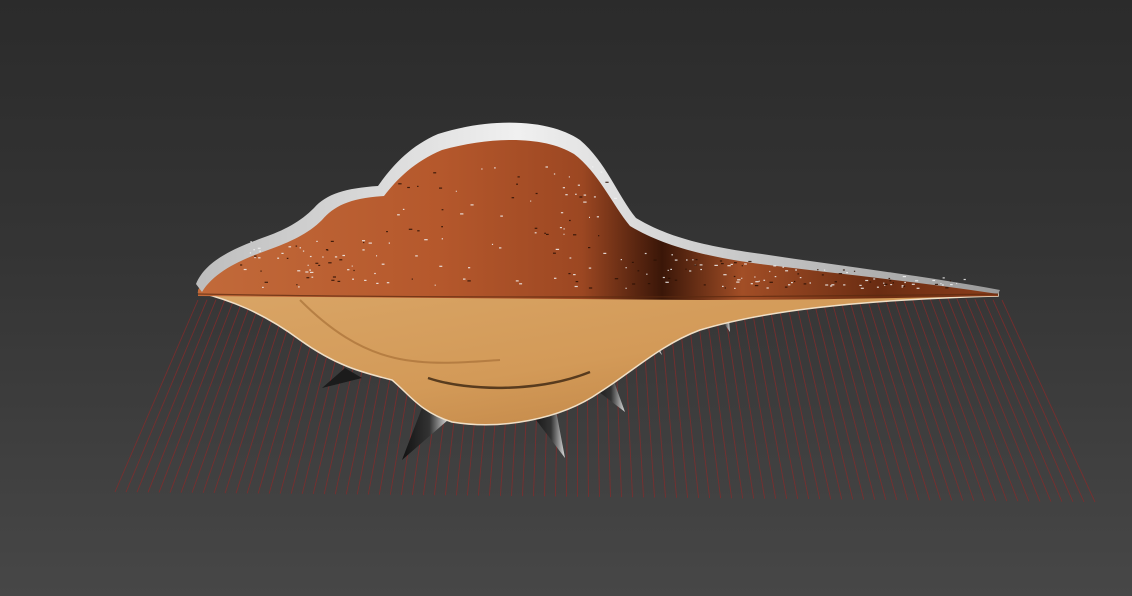  Describe the element at coordinates (342, 378) in the screenshot. I see `spike` at that location.